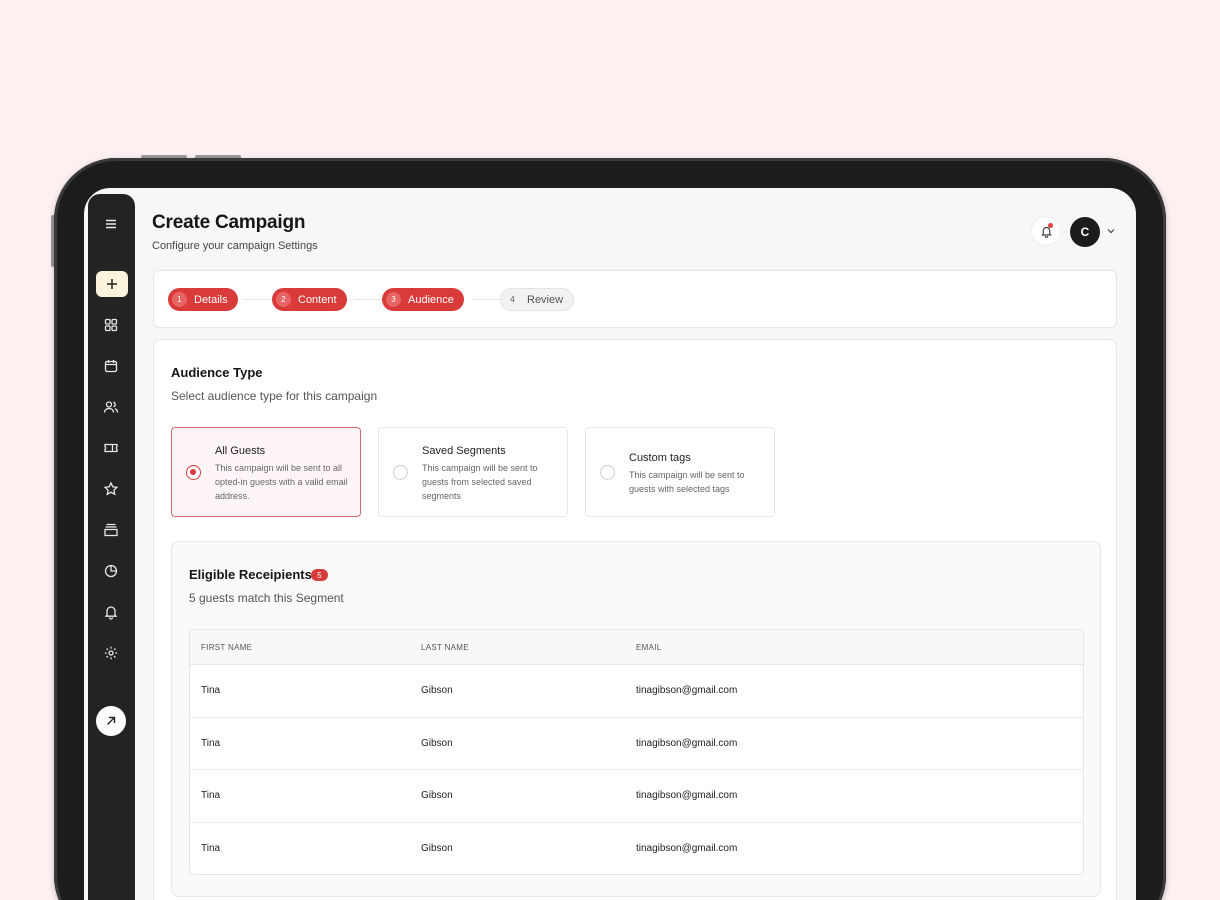 The height and width of the screenshot is (900, 1220). Describe the element at coordinates (111, 530) in the screenshot. I see `inbox-icon` at that location.